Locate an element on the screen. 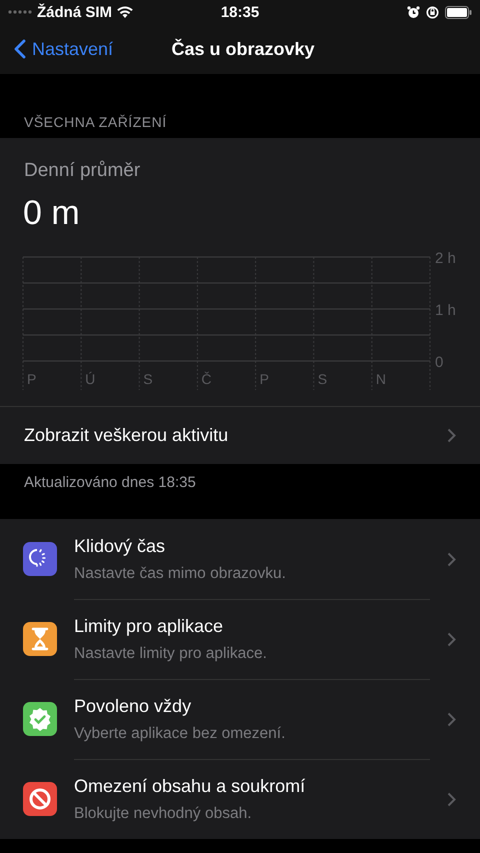 The image size is (480, 853). updated-note: Aktualizováno dnes 18:35 is located at coordinates (110, 482).